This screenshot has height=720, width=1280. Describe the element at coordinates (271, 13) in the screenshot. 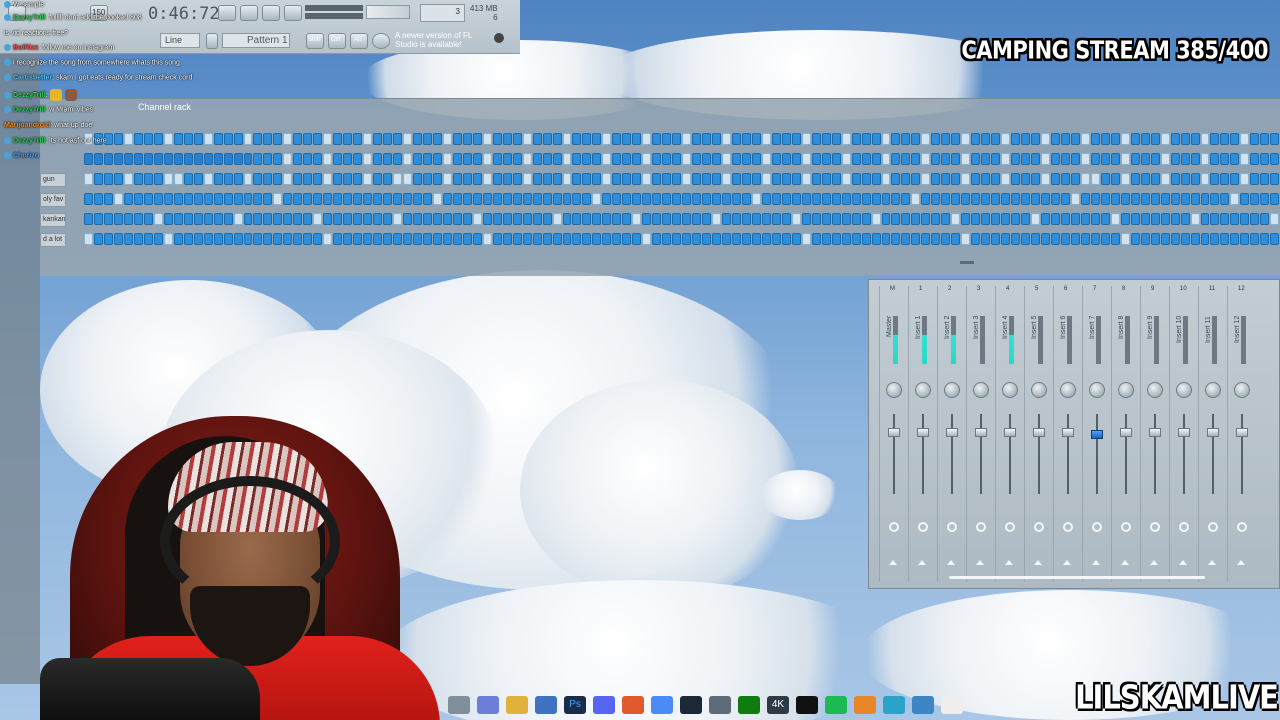

I see `loop-button` at that location.